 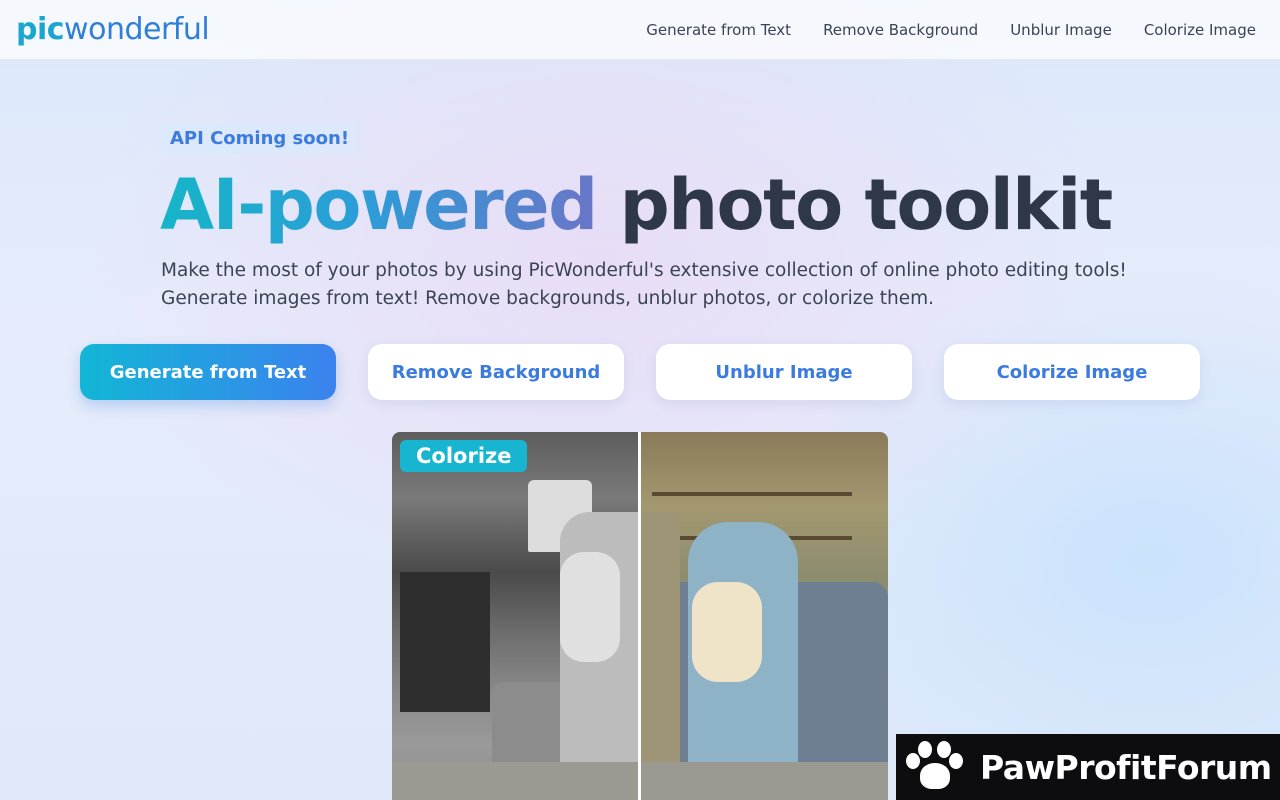 I want to click on watermark-text: PawProfitForum, so click(x=1126, y=767).